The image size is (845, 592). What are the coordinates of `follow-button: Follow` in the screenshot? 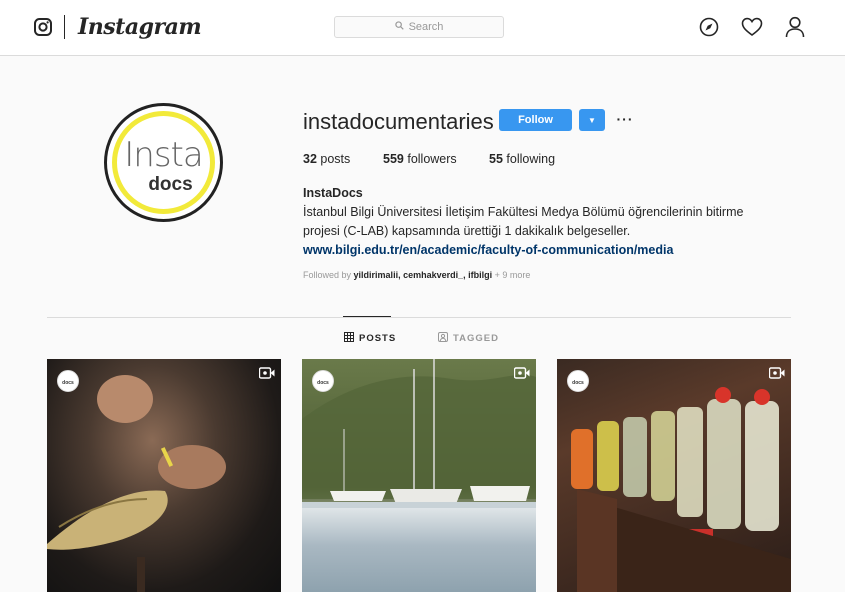 It's located at (535, 120).